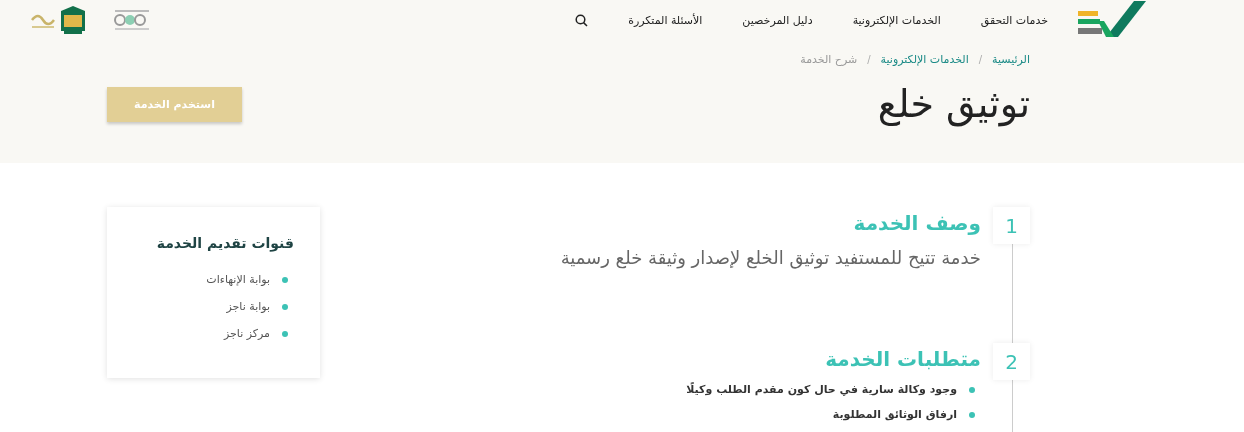 This screenshot has width=1244, height=432. What do you see at coordinates (953, 104) in the screenshot?
I see `page-title: توثيق خلع` at bounding box center [953, 104].